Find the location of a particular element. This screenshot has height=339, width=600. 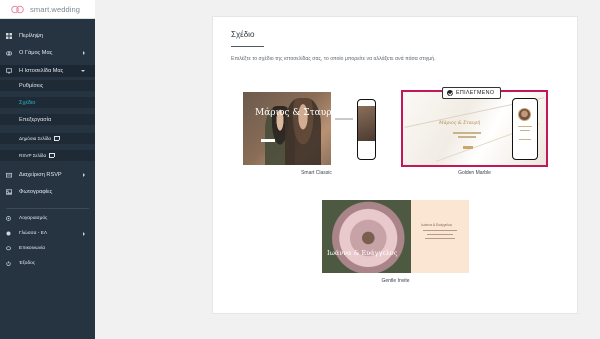

rsvp-icon is located at coordinates (9, 175).